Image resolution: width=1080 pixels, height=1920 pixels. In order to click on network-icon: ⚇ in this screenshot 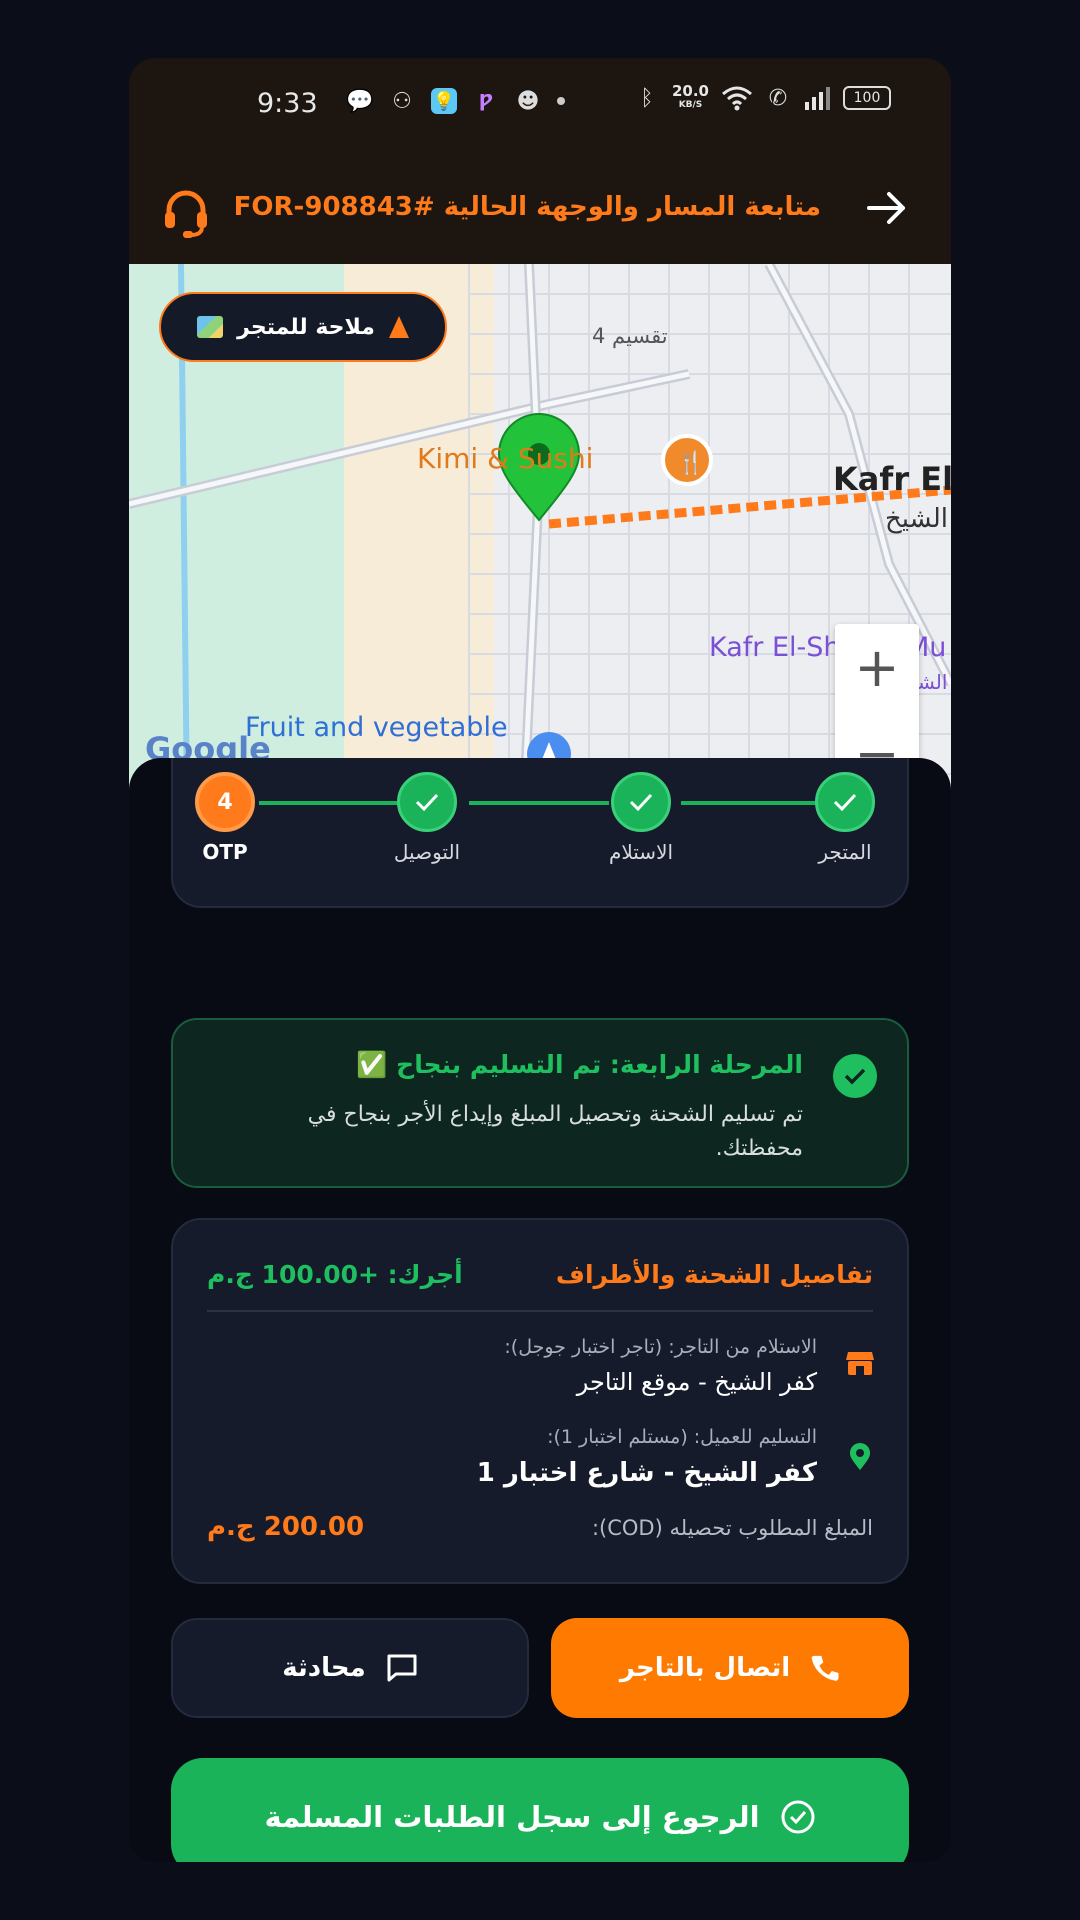, I will do `click(402, 101)`.